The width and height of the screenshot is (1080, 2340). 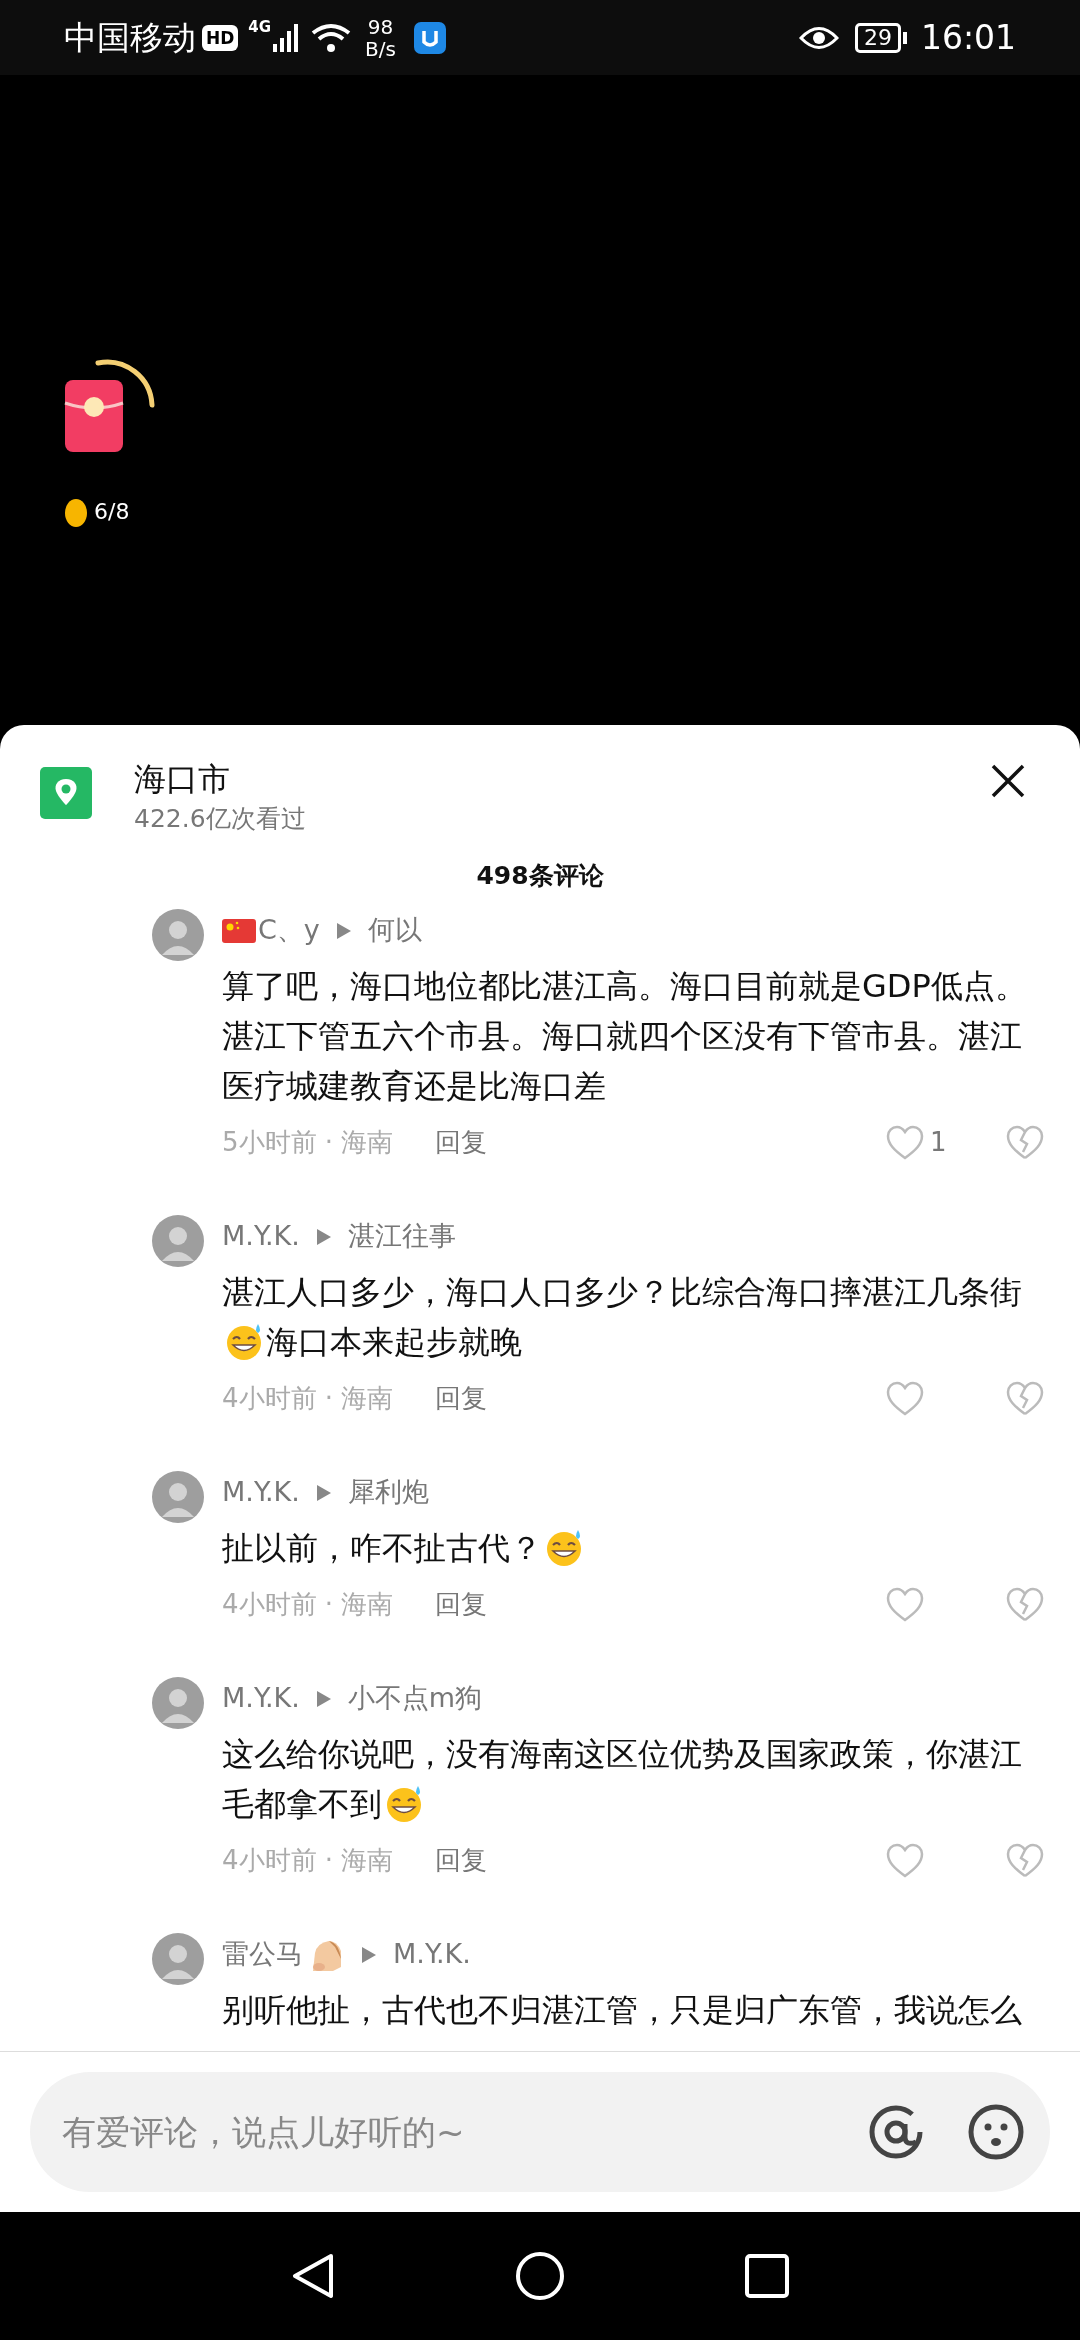 I want to click on carrier-name: 中国移动, so click(x=130, y=37).